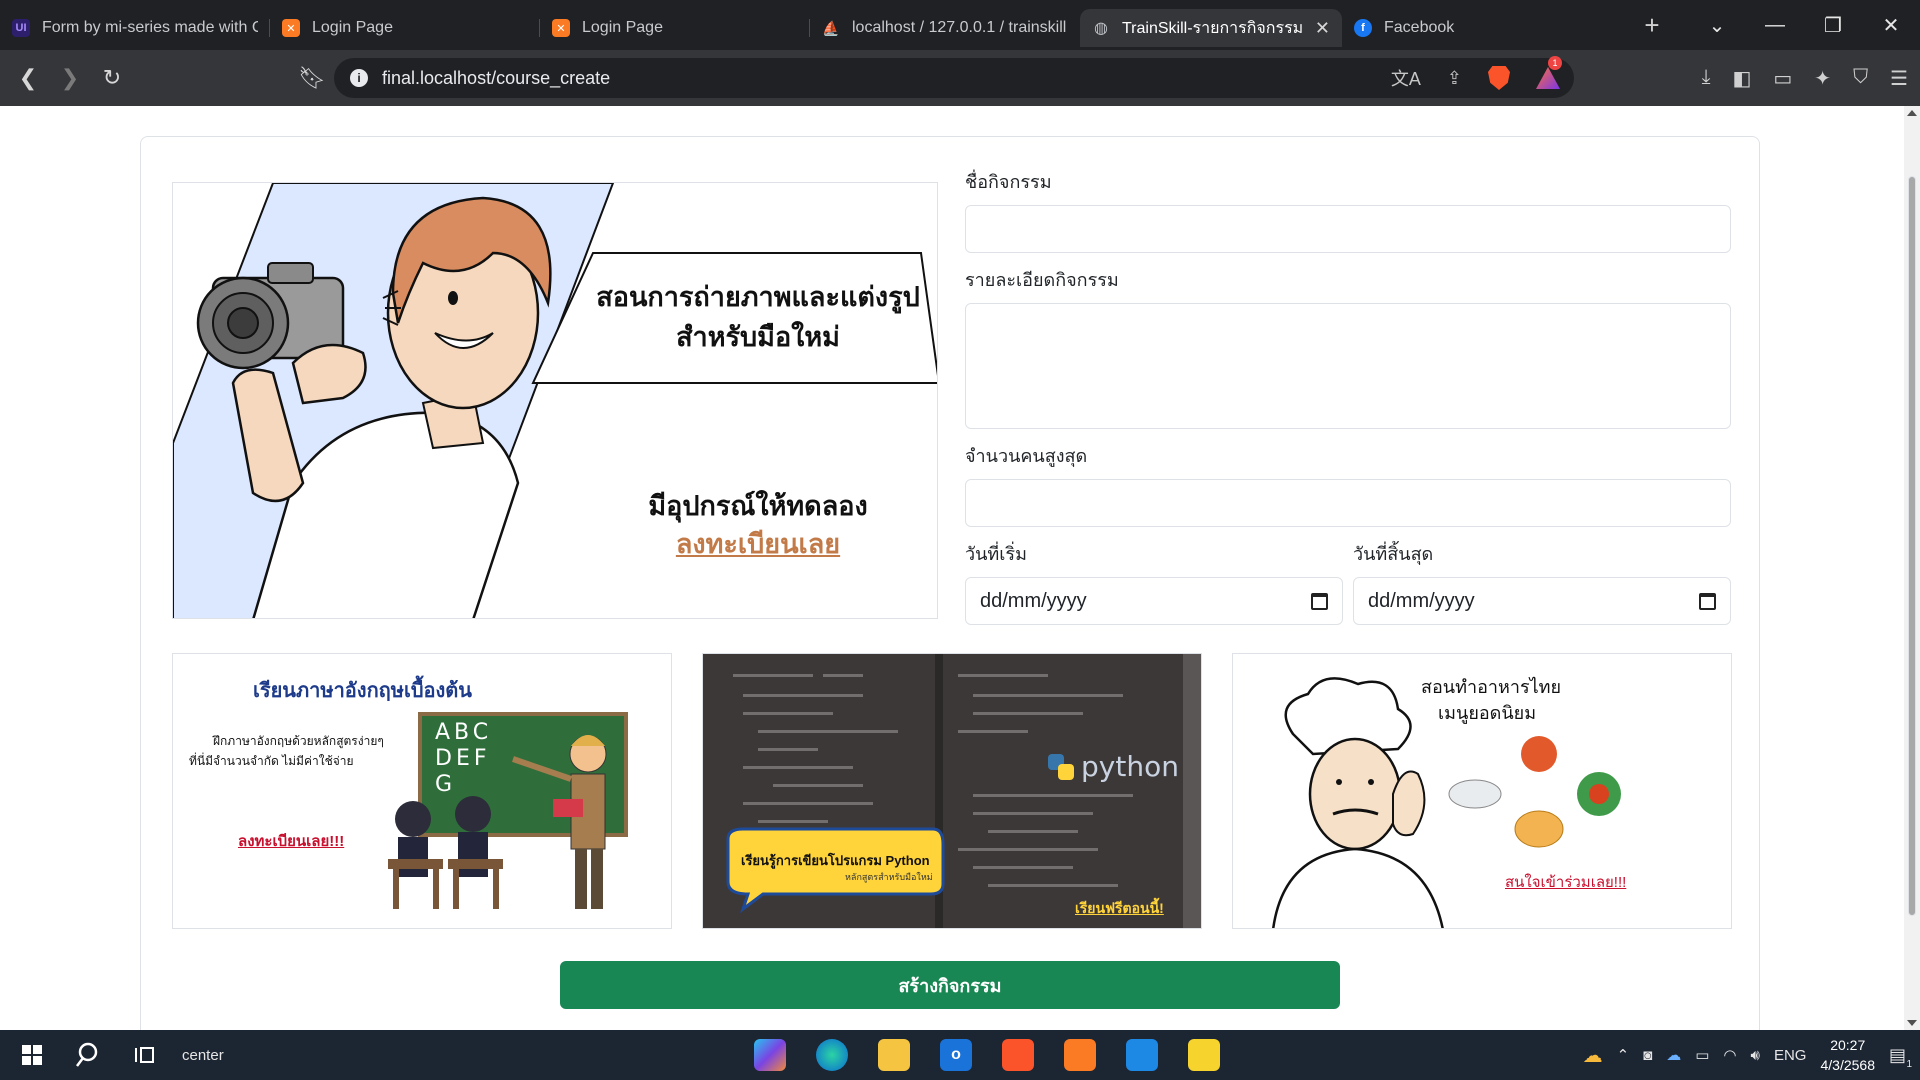 The height and width of the screenshot is (1080, 1920). I want to click on weather-icon: ☁, so click(1593, 1055).